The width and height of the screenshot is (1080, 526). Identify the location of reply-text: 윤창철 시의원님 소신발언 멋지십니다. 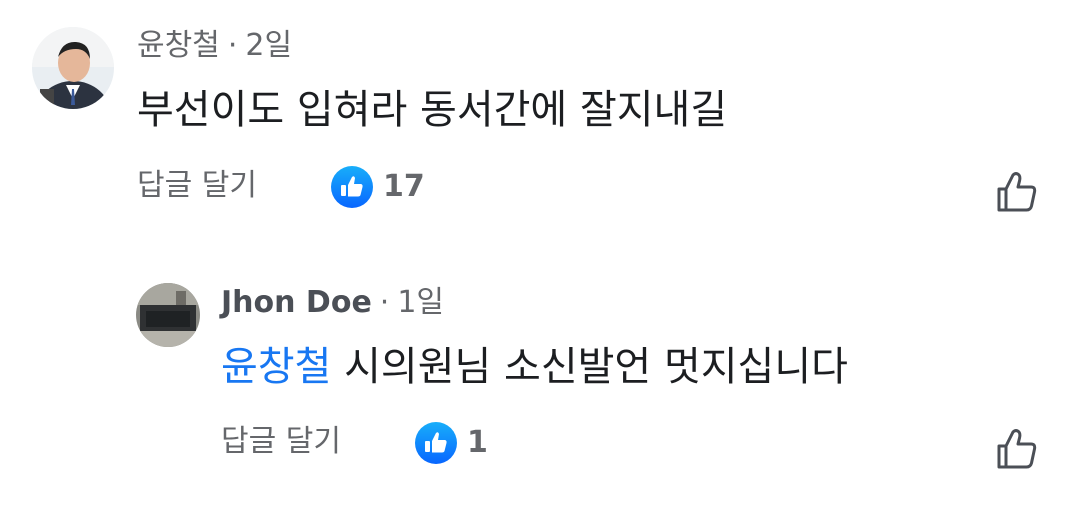
(534, 367).